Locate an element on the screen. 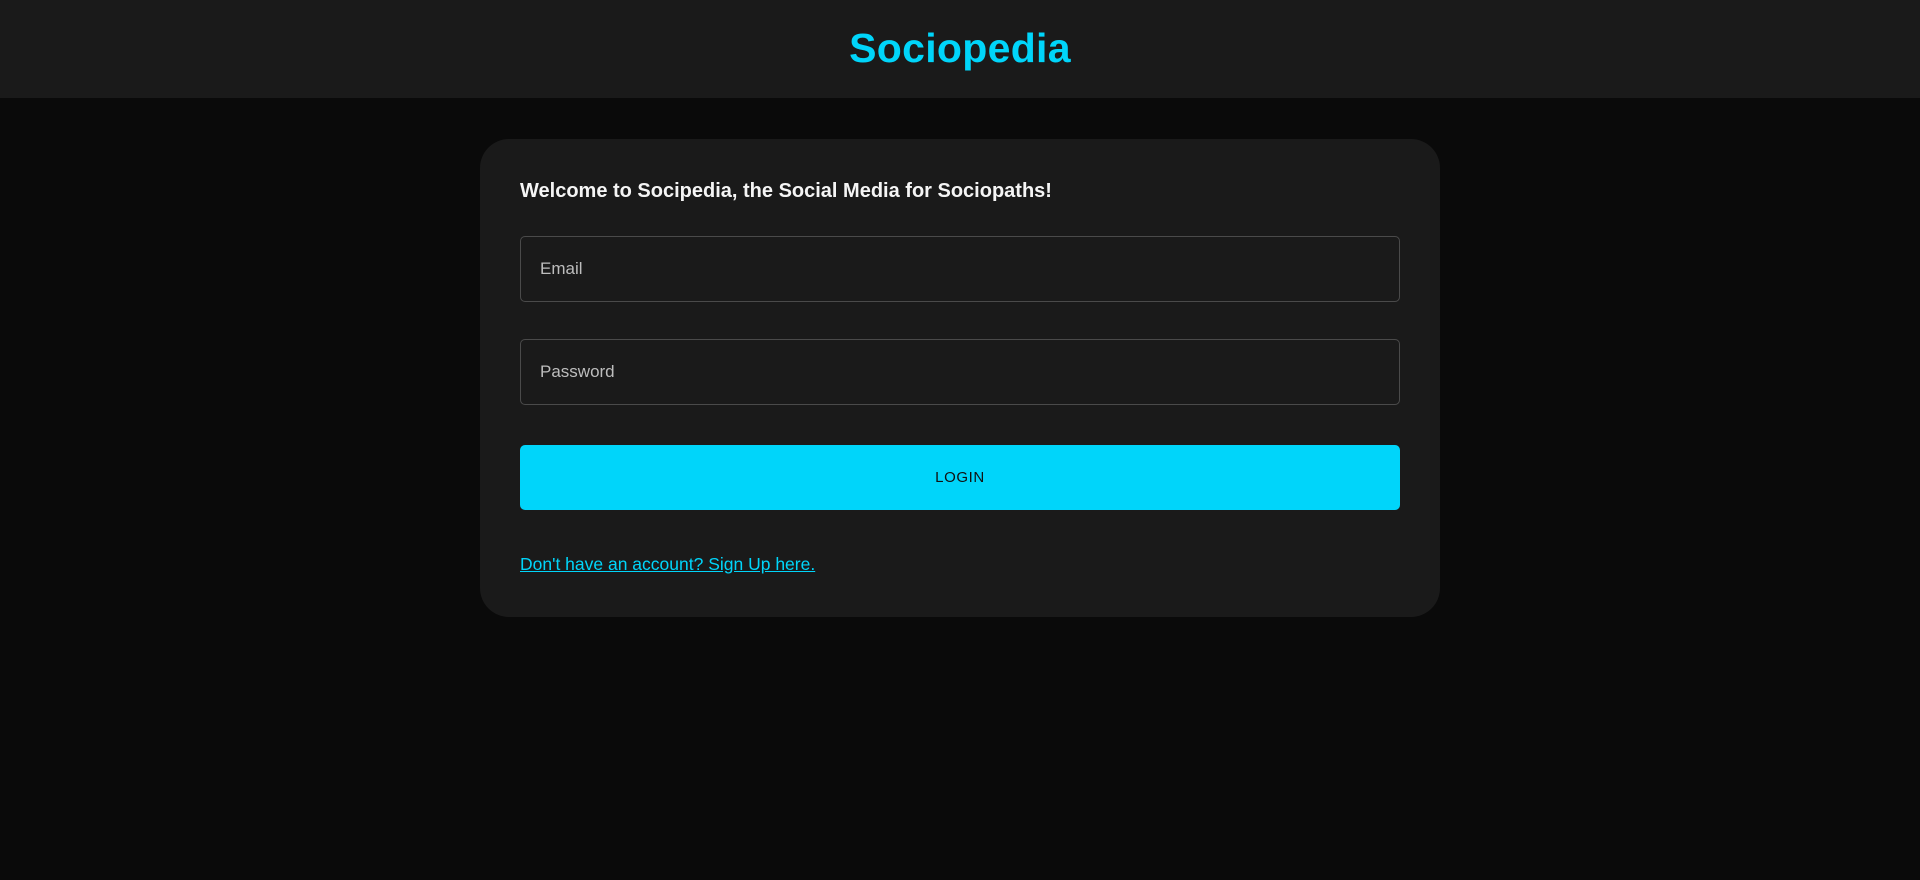 The width and height of the screenshot is (1920, 880). password-input is located at coordinates (960, 372).